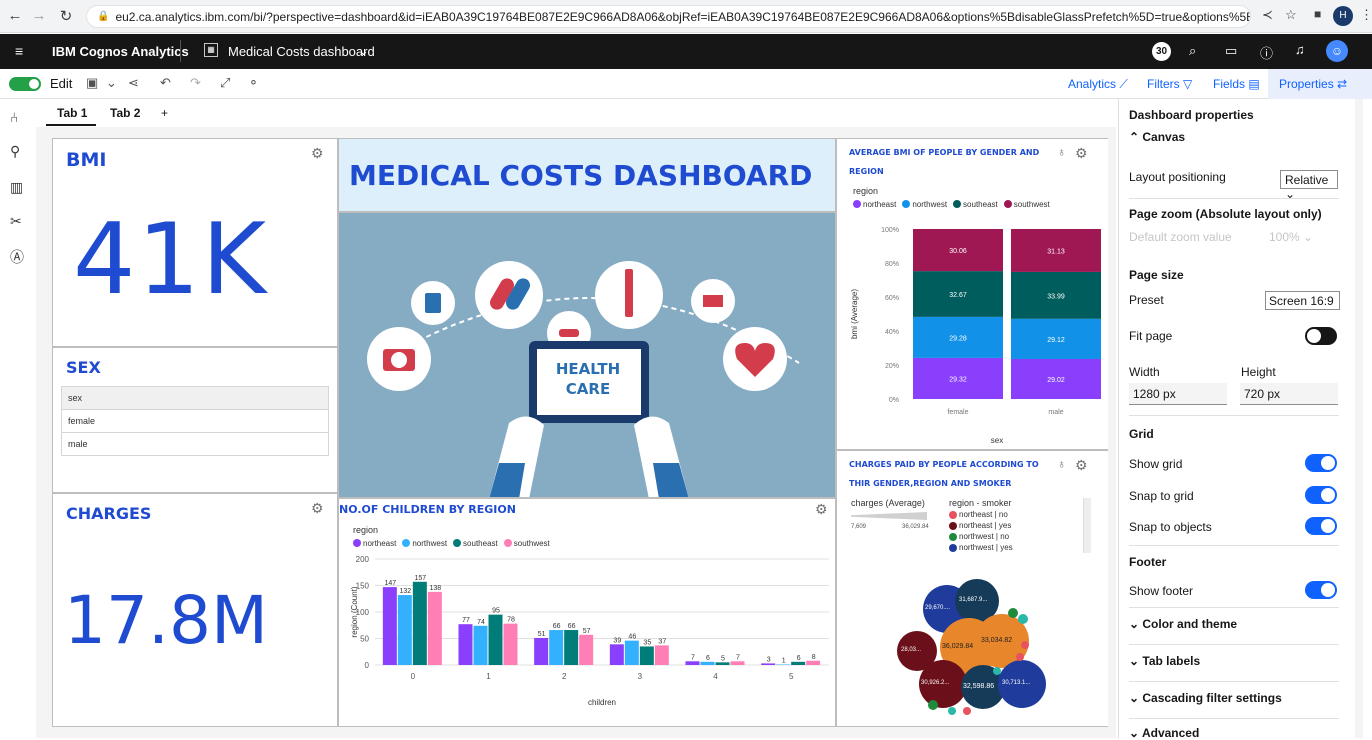 This screenshot has height=740, width=1372. I want to click on bookmark-star-icon: ☆, so click(1291, 15).